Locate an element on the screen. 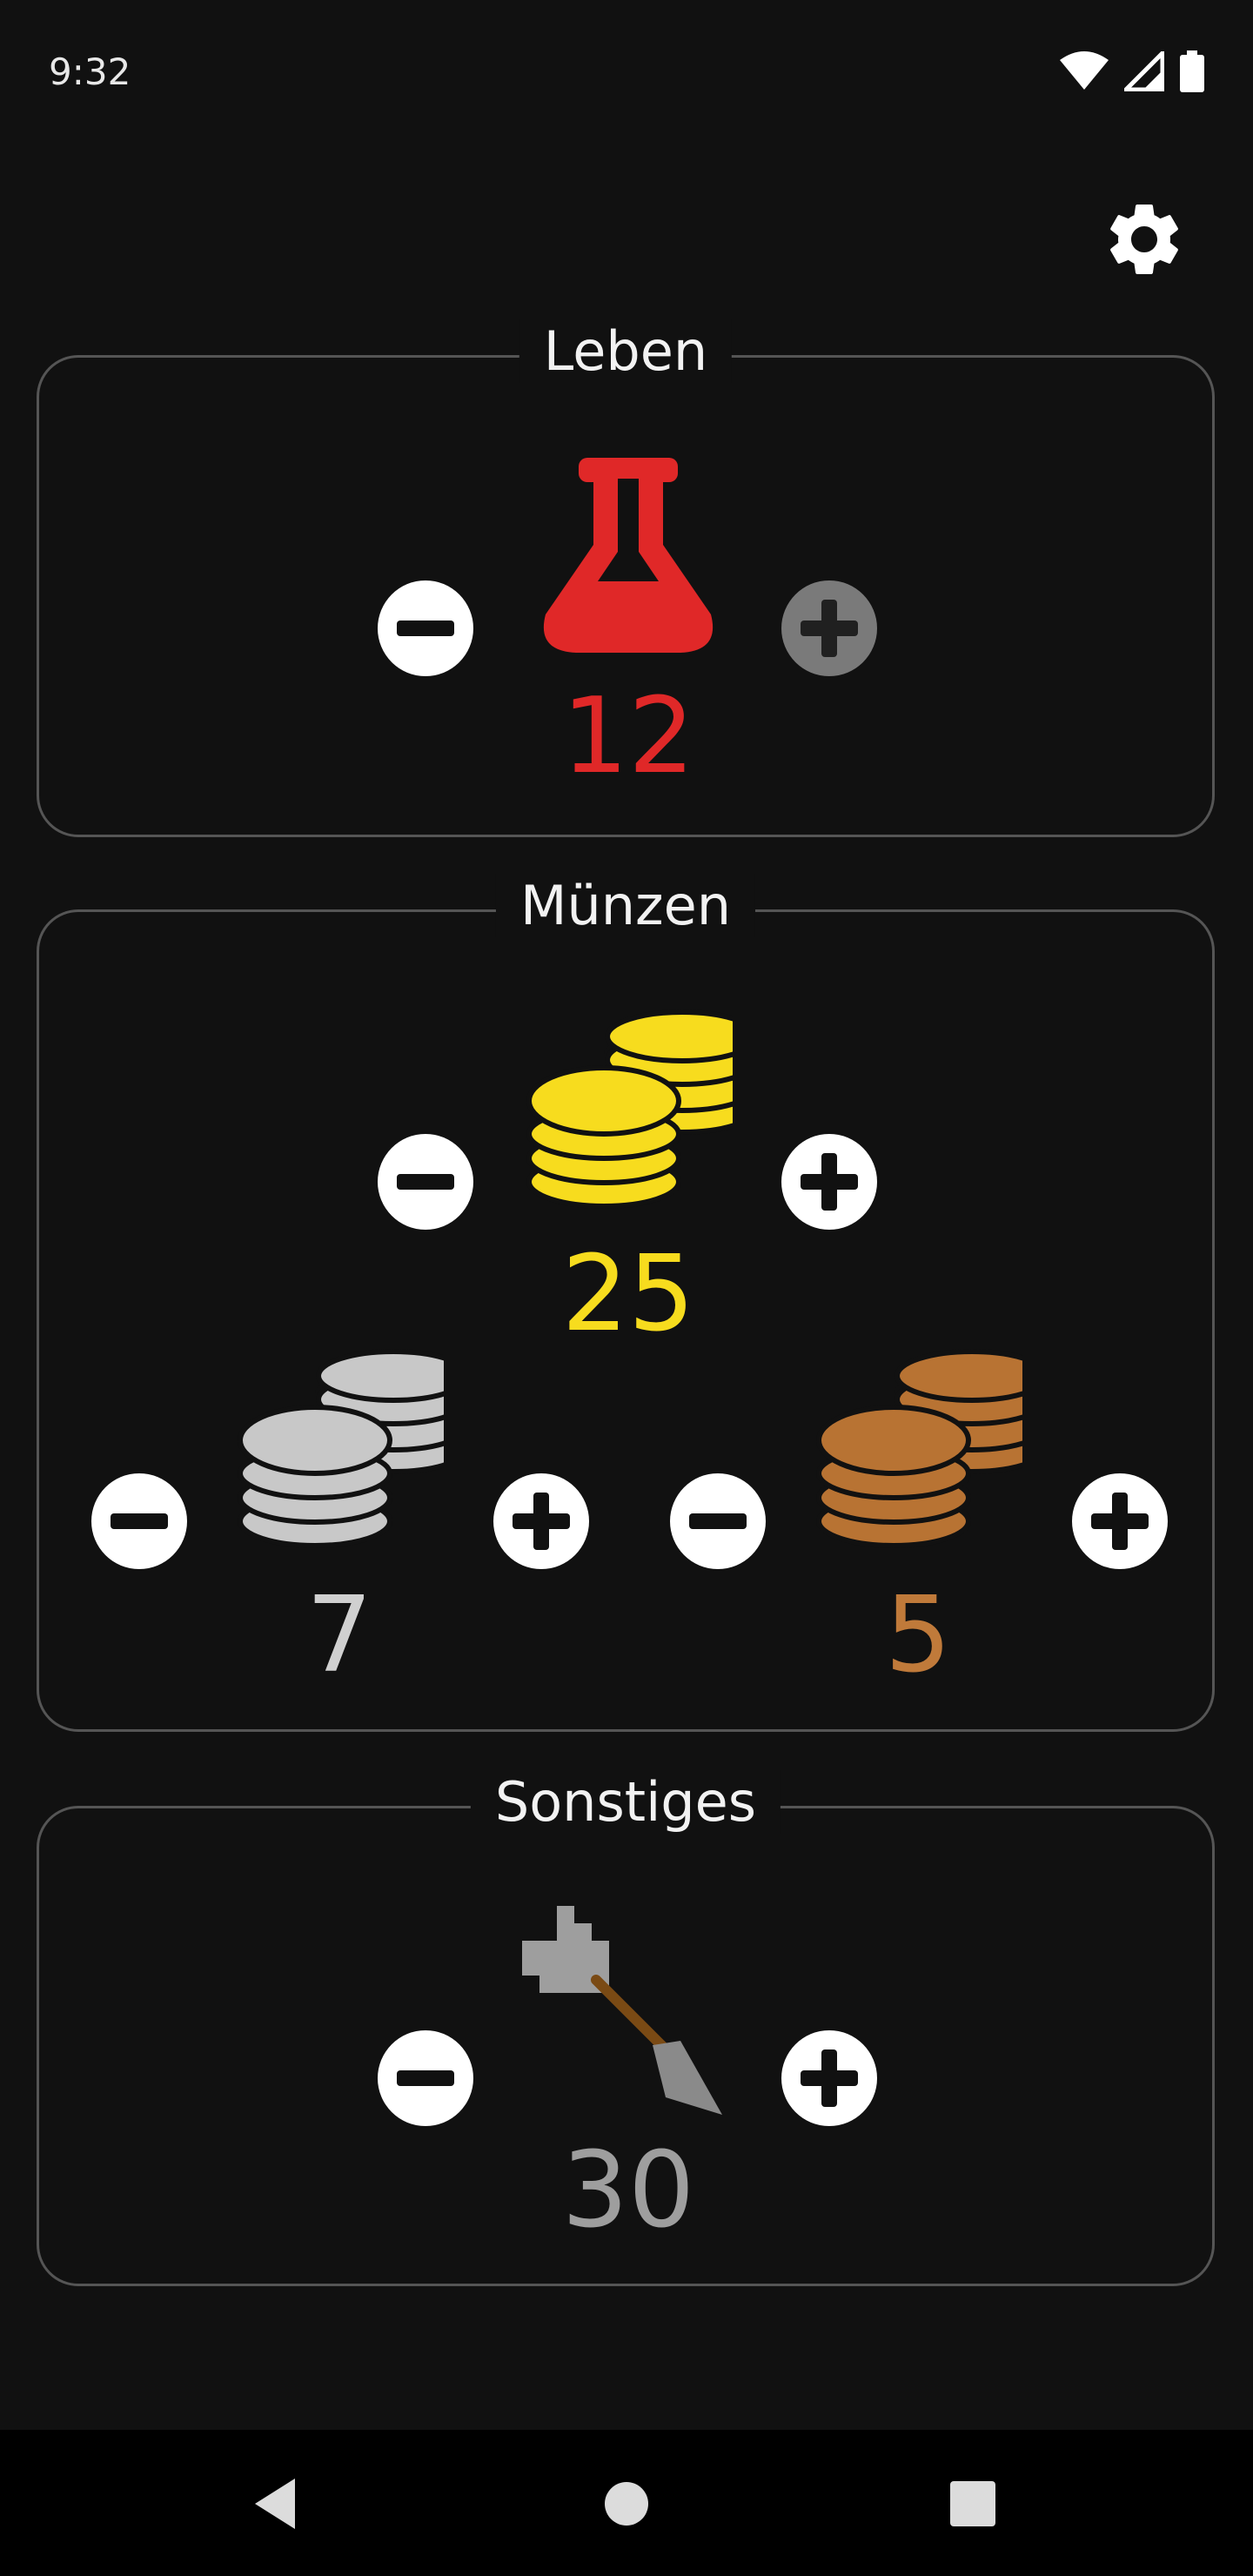 The height and width of the screenshot is (2576, 1253). navigation-bar is located at coordinates (626, 2503).